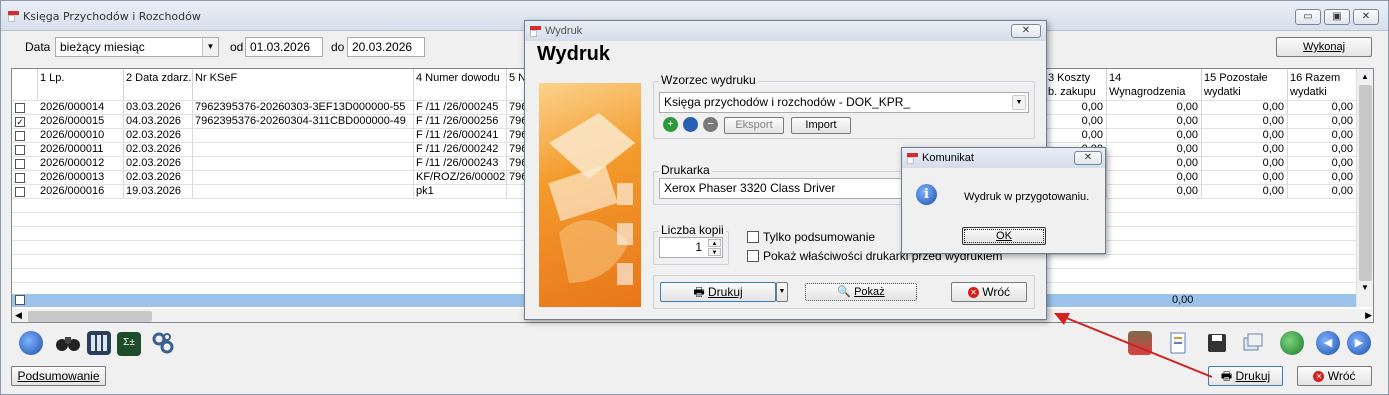 Image resolution: width=1389 pixels, height=395 pixels. What do you see at coordinates (1292, 343) in the screenshot?
I see `refresh-icon` at bounding box center [1292, 343].